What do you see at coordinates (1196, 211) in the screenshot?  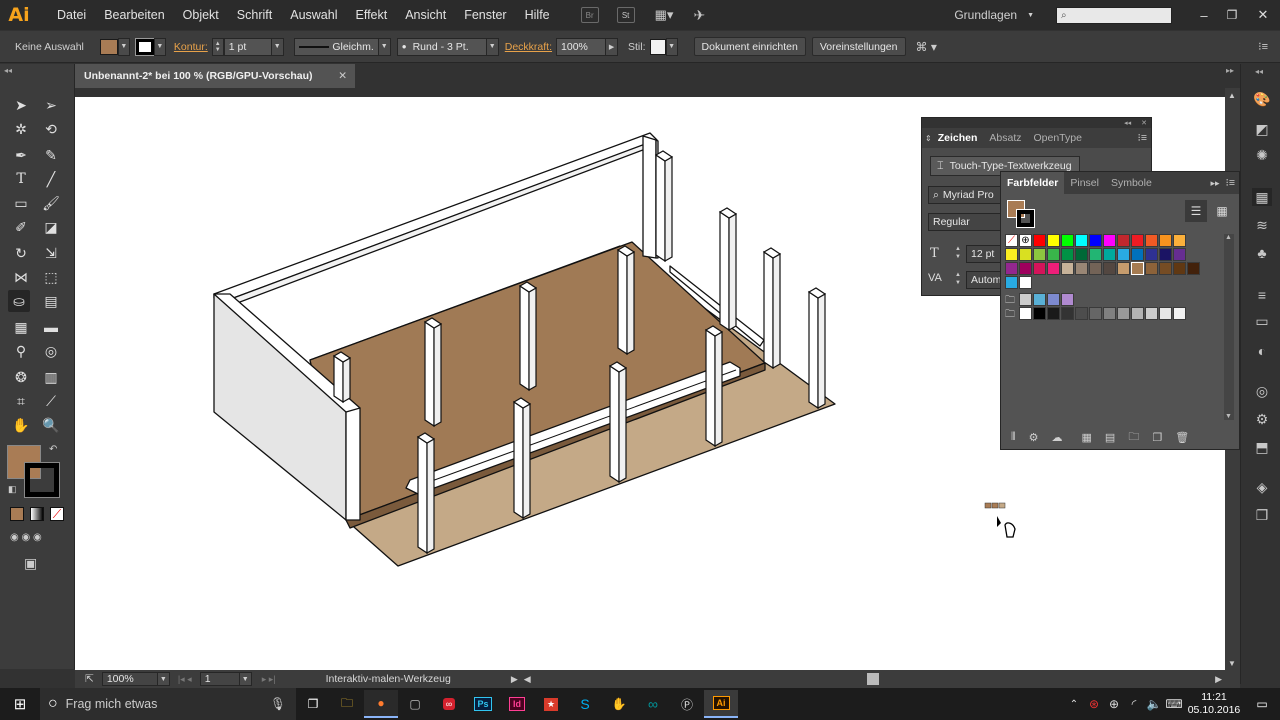 I see `list-view-icon: ☰` at bounding box center [1196, 211].